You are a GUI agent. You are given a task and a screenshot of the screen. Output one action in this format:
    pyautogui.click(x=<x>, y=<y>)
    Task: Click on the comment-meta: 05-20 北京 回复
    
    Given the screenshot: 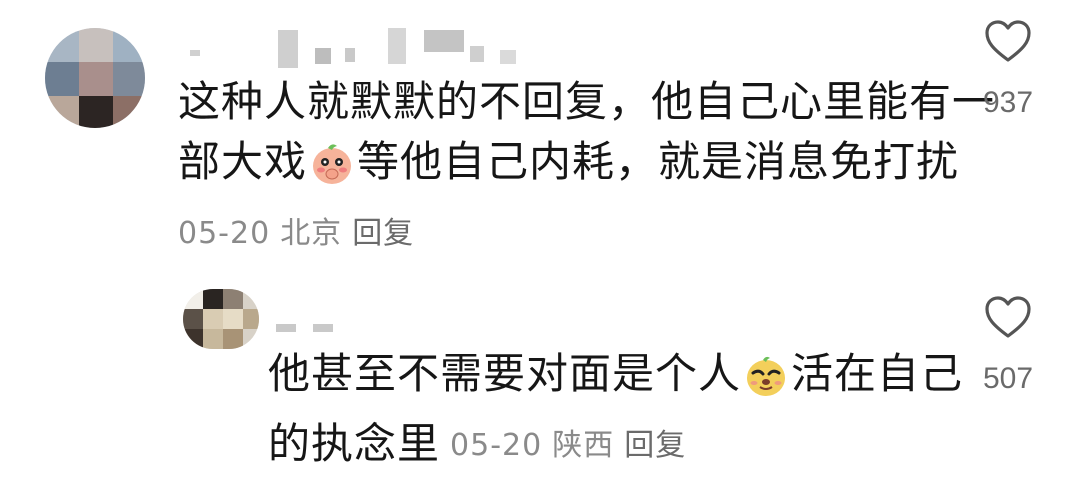 What is the action you would take?
    pyautogui.click(x=301, y=230)
    